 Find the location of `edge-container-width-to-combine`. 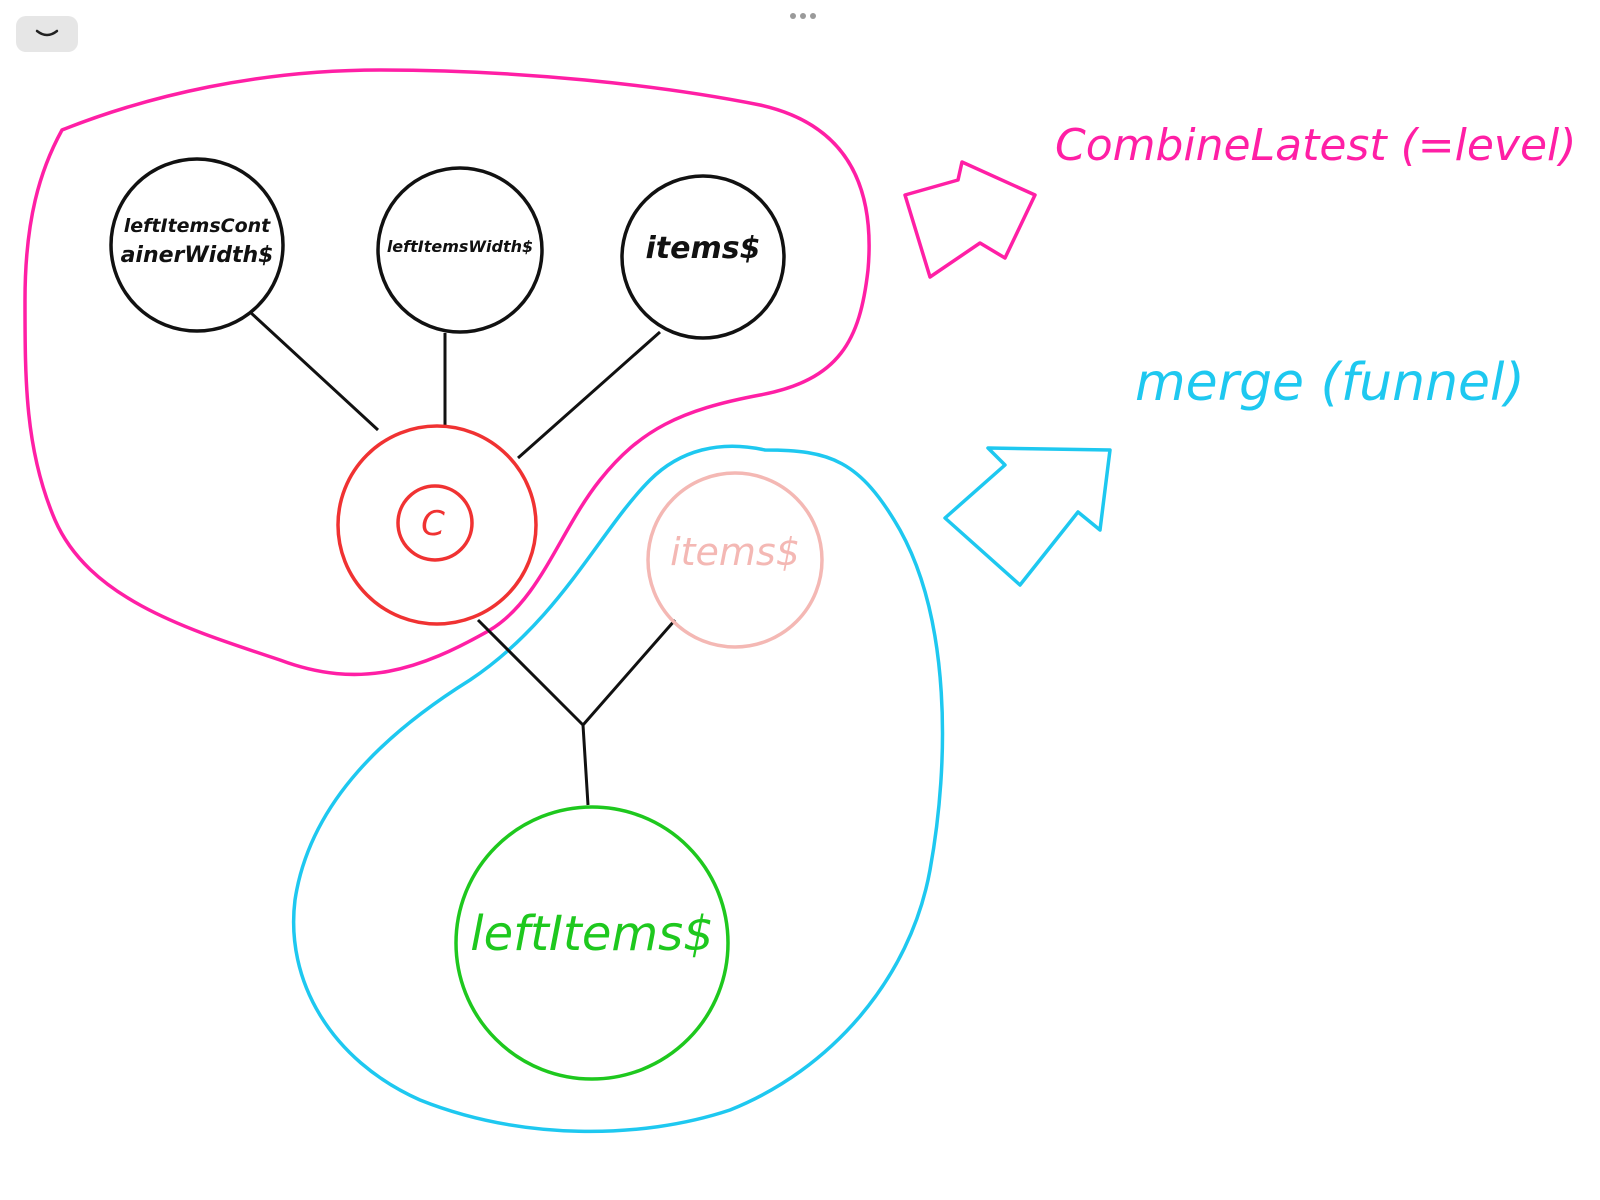

edge-container-width-to-combine is located at coordinates (314, 371).